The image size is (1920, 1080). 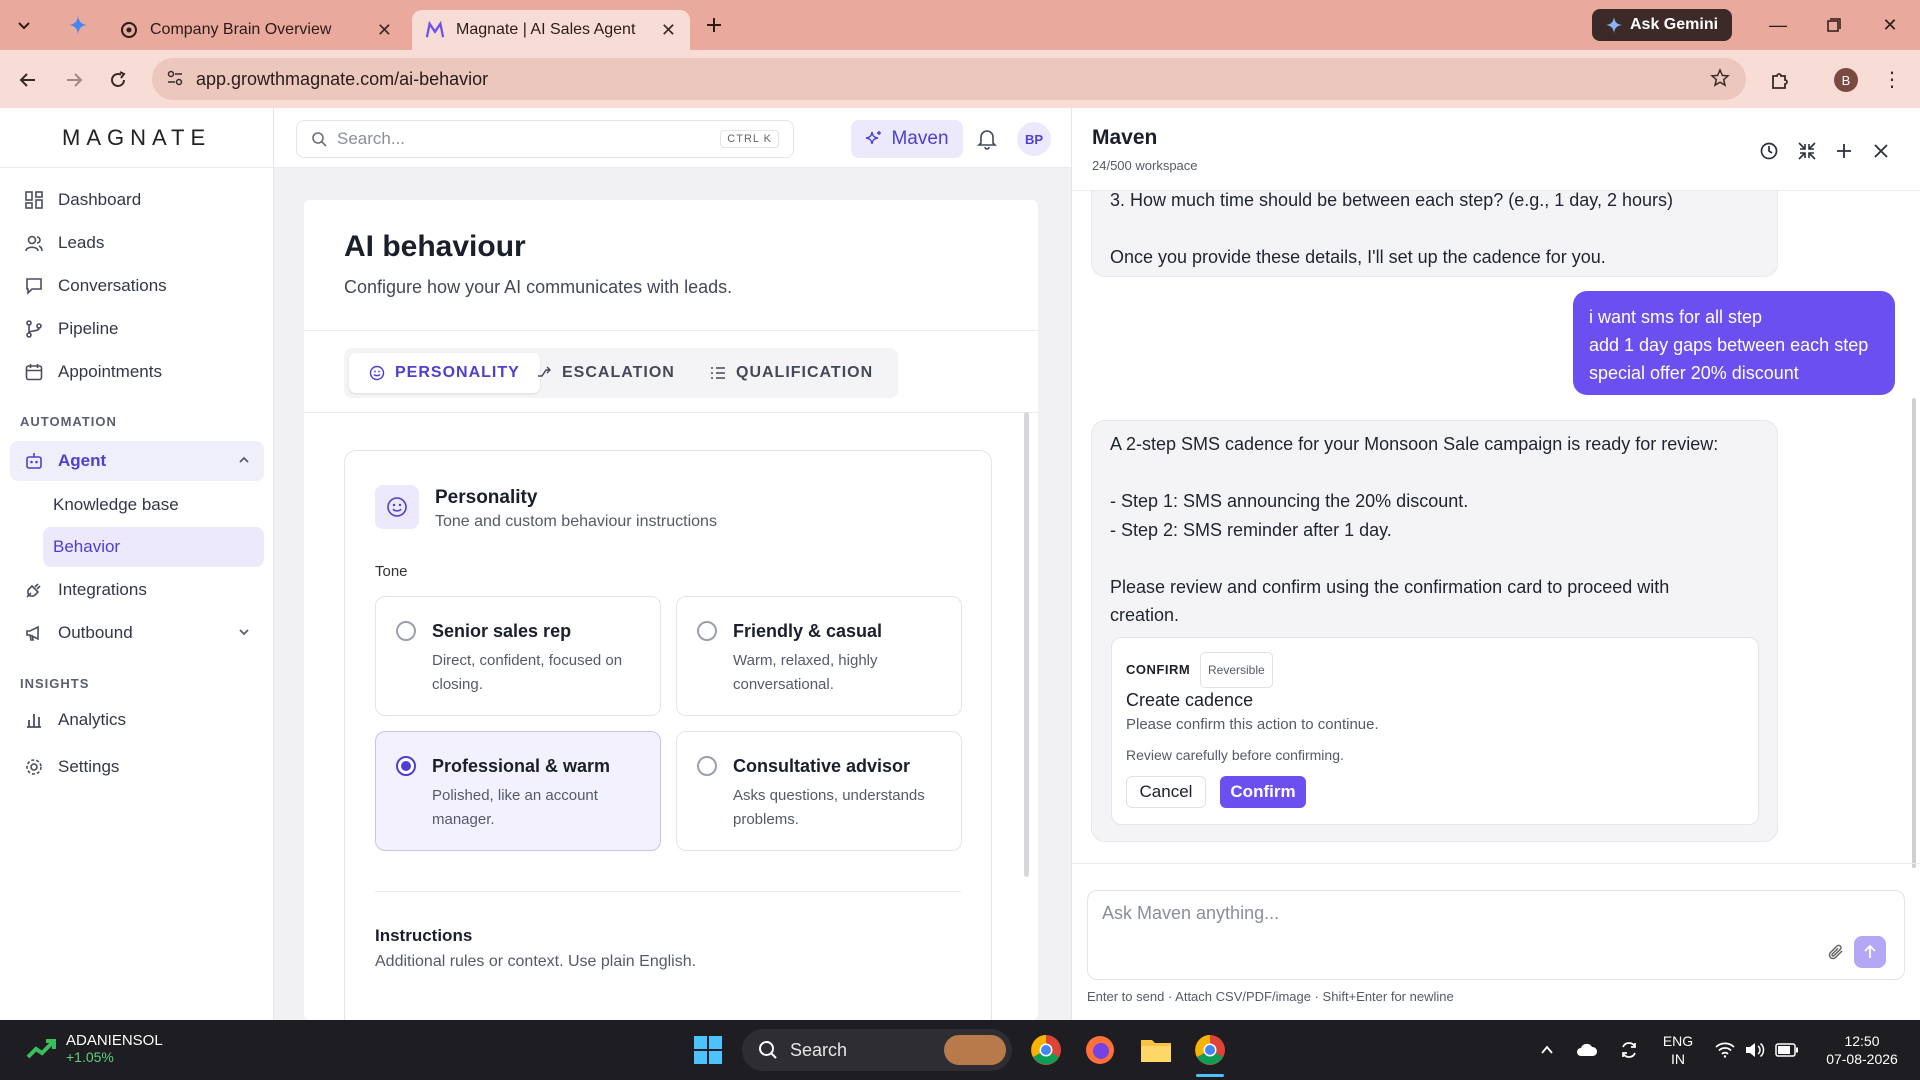 What do you see at coordinates (920, 138) in the screenshot?
I see `maven-button-label: Maven` at bounding box center [920, 138].